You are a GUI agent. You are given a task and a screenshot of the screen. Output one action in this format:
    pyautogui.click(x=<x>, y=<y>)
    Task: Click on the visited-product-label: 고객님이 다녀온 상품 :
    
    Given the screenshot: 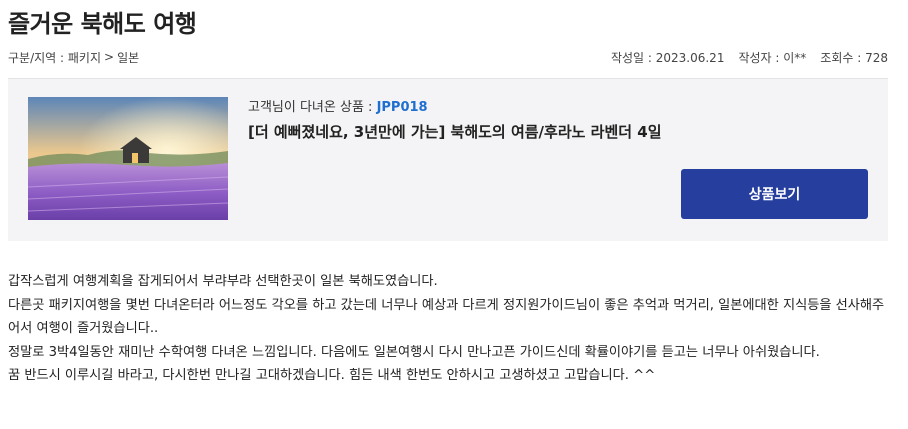 What is the action you would take?
    pyautogui.click(x=312, y=107)
    